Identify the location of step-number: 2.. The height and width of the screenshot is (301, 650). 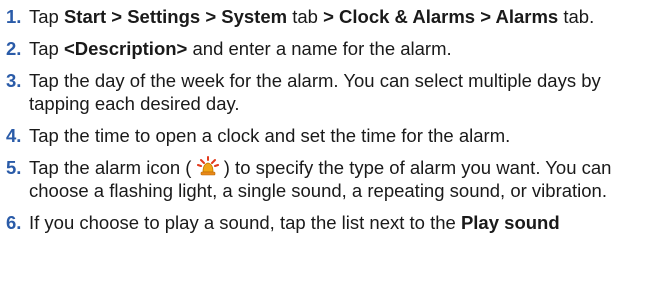
(14, 48).